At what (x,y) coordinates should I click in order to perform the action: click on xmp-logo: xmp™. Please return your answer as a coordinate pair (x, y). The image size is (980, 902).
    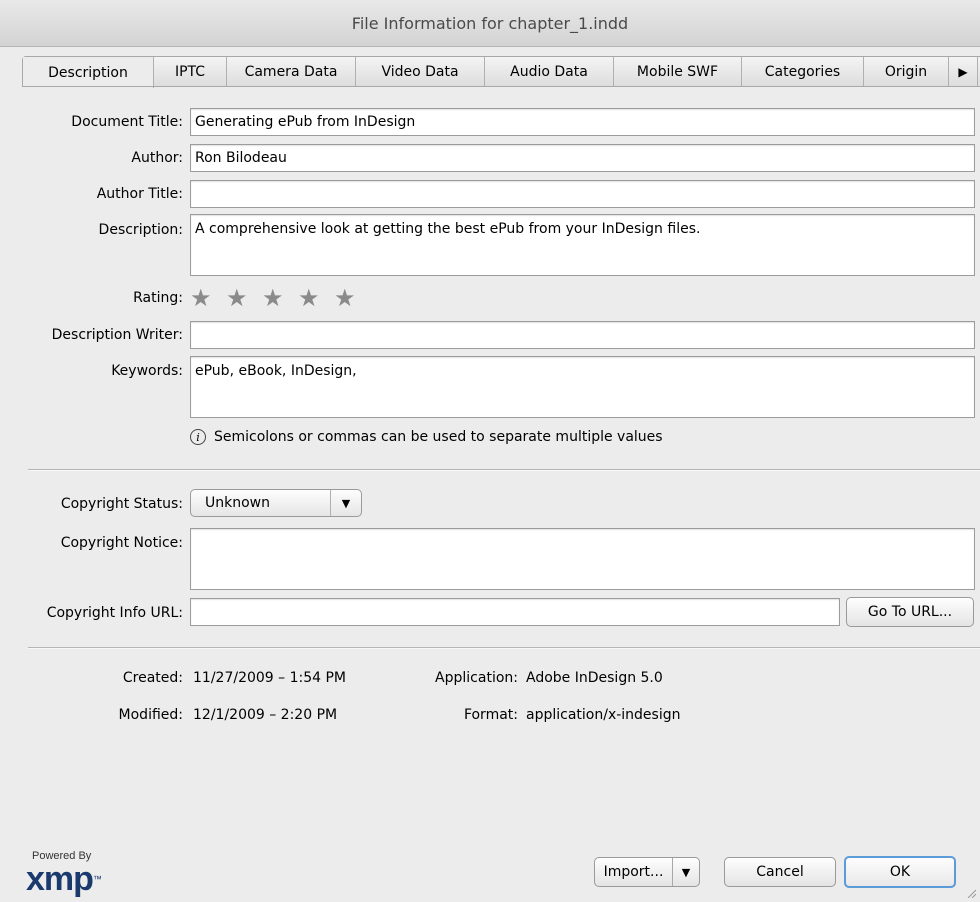
    Looking at the image, I should click on (64, 879).